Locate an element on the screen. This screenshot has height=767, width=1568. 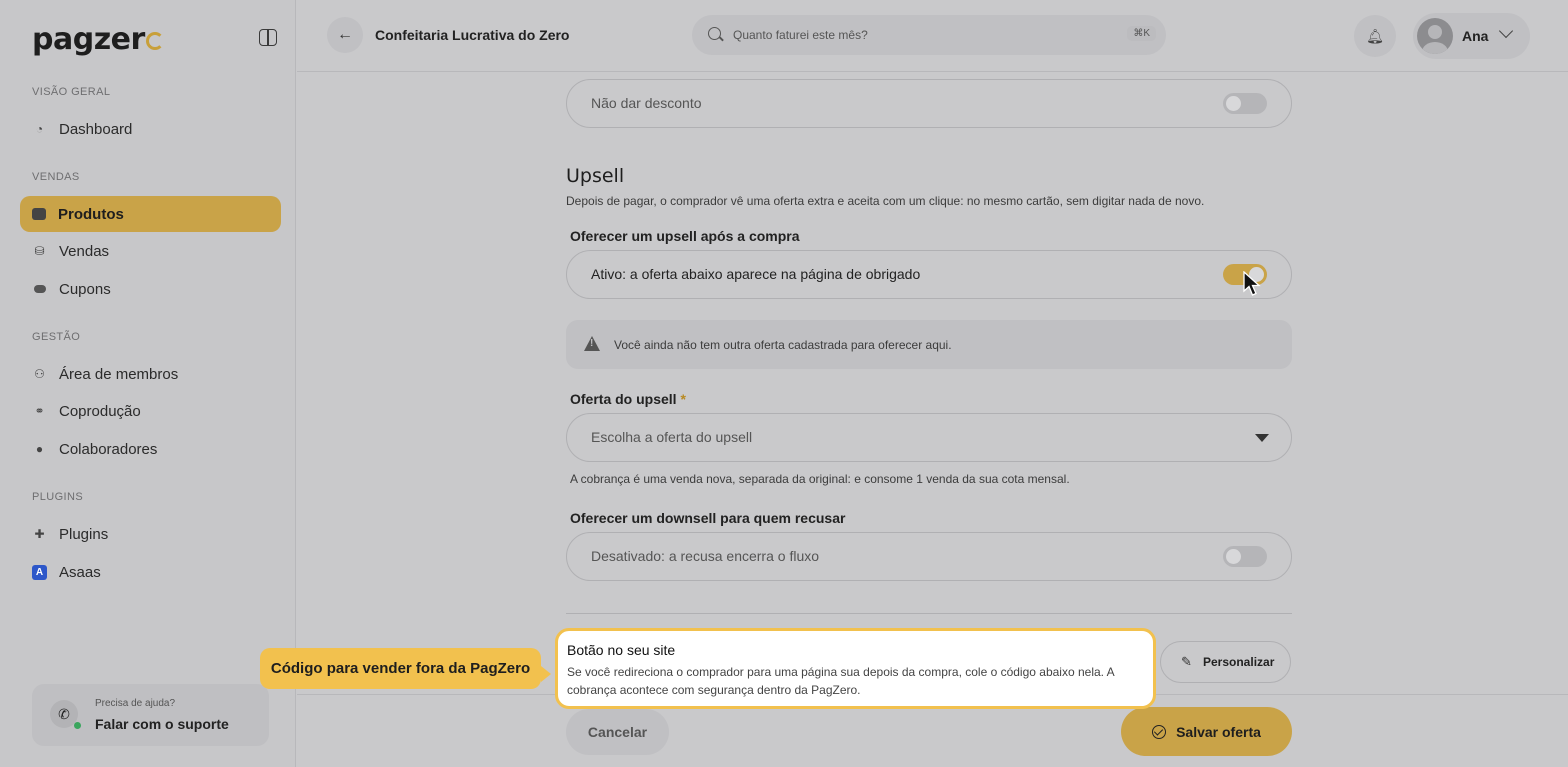
search-input: Quanto faturei este mês? ⌘K is located at coordinates (929, 35).